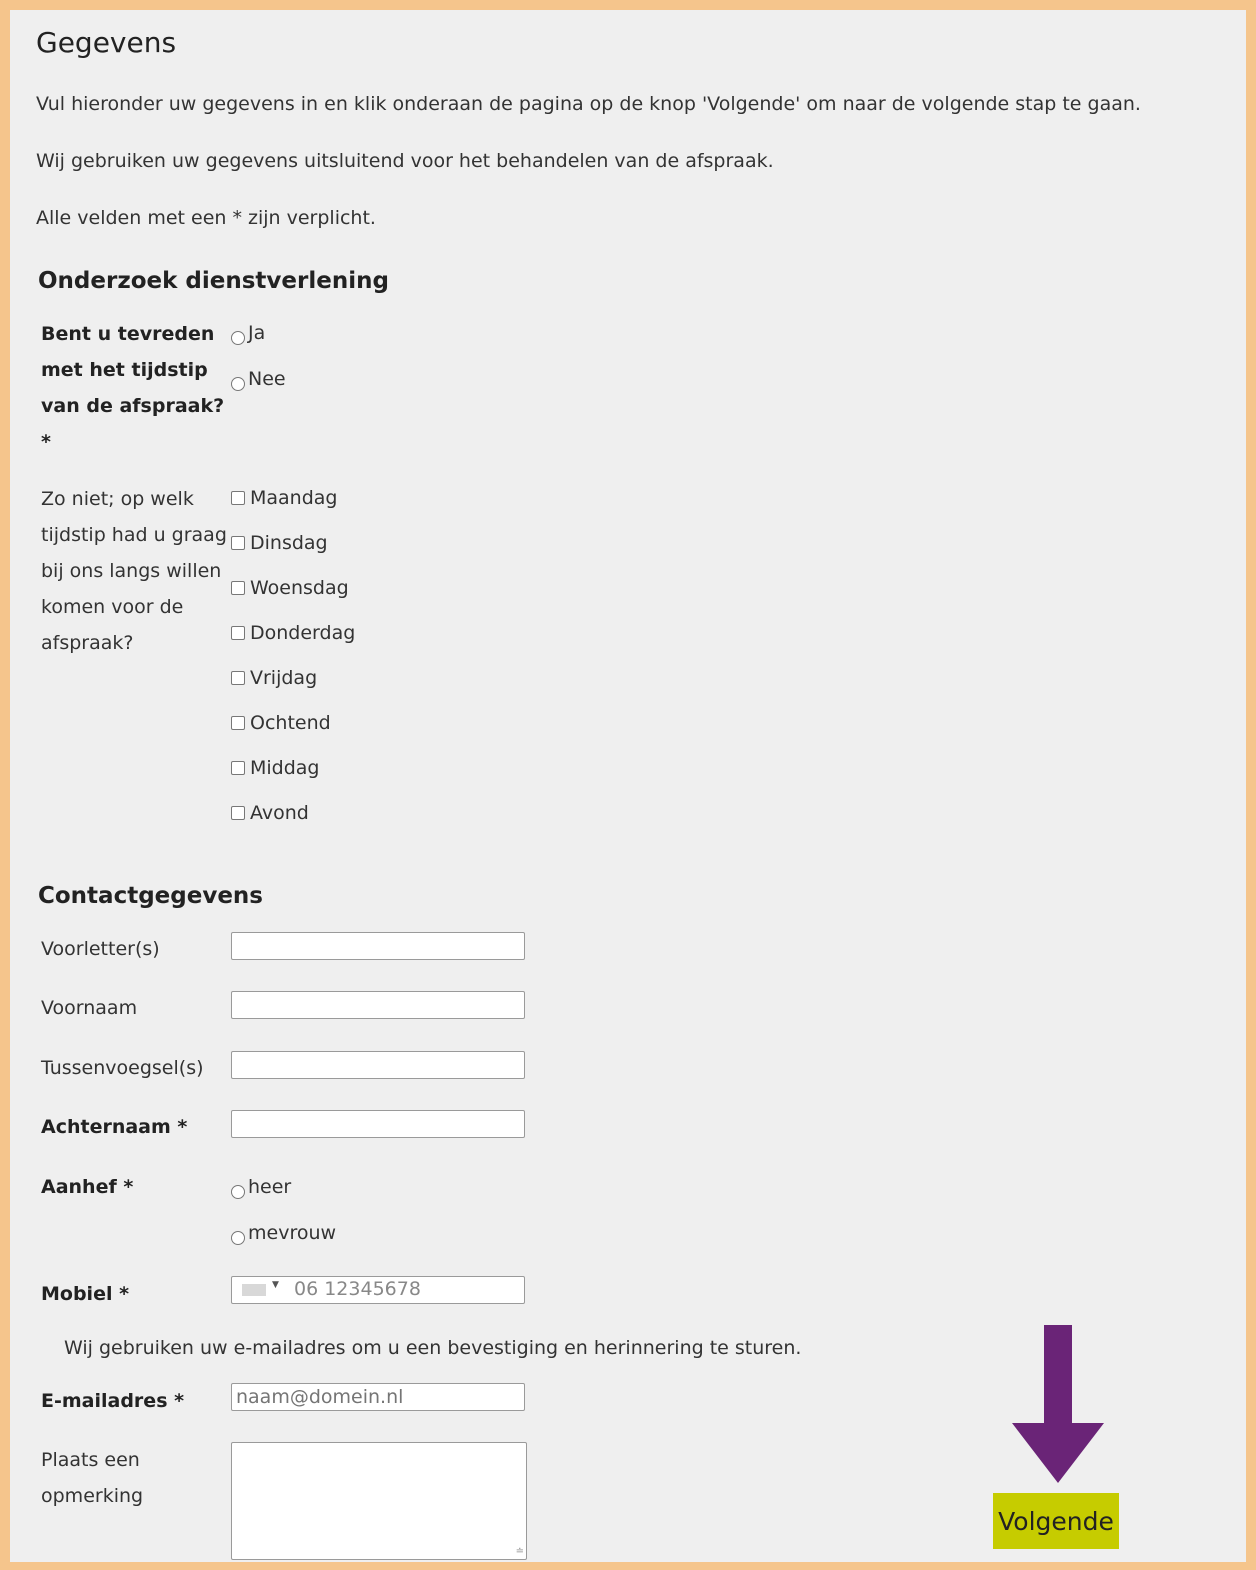 This screenshot has height=1570, width=1256. What do you see at coordinates (378, 1005) in the screenshot?
I see `voornaam-input` at bounding box center [378, 1005].